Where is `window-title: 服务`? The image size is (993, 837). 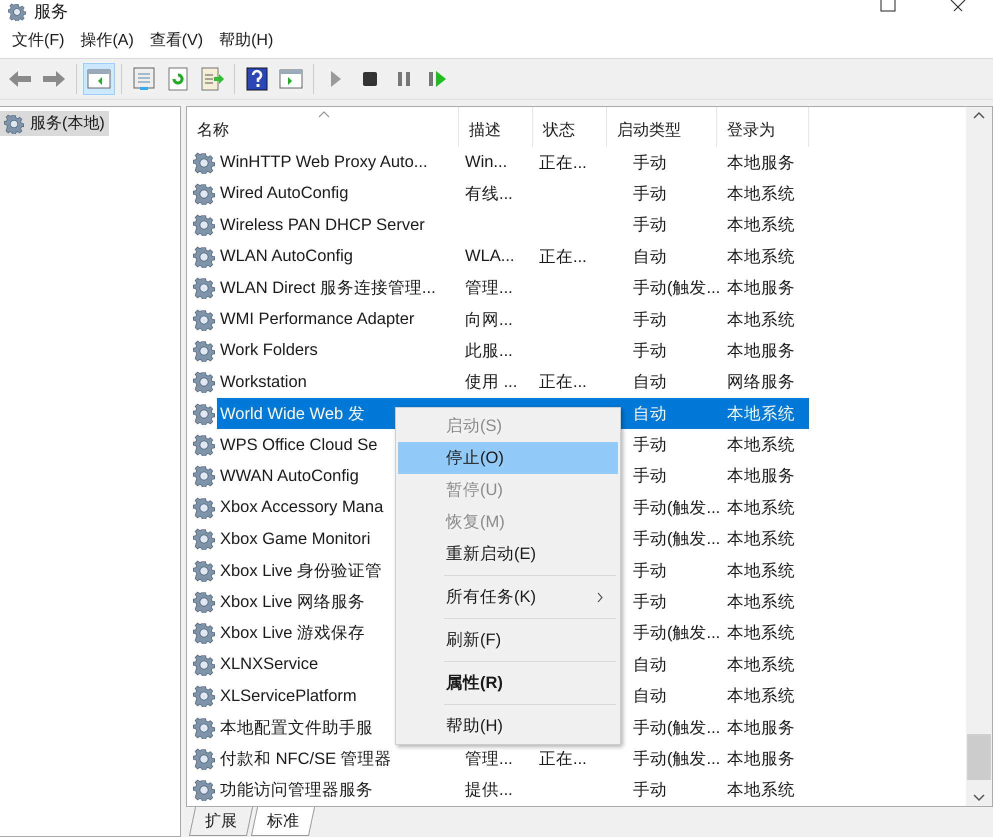 window-title: 服务 is located at coordinates (51, 12).